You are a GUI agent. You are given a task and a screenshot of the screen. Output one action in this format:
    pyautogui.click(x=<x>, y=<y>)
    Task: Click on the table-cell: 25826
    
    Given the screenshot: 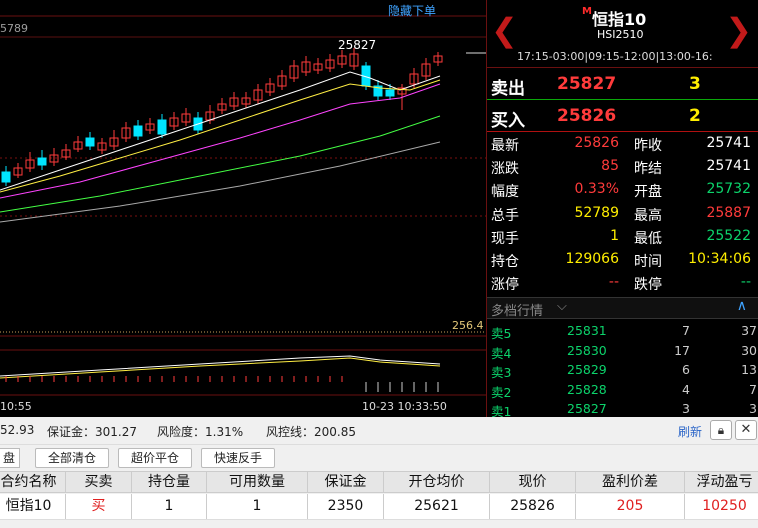 What is the action you would take?
    pyautogui.click(x=533, y=506)
    